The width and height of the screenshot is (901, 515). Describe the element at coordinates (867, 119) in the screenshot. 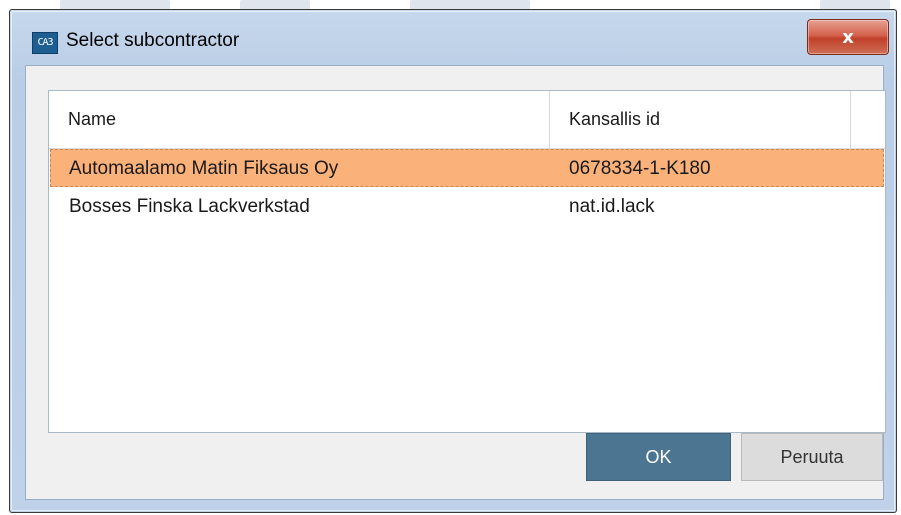

I see `column-header-filler` at that location.